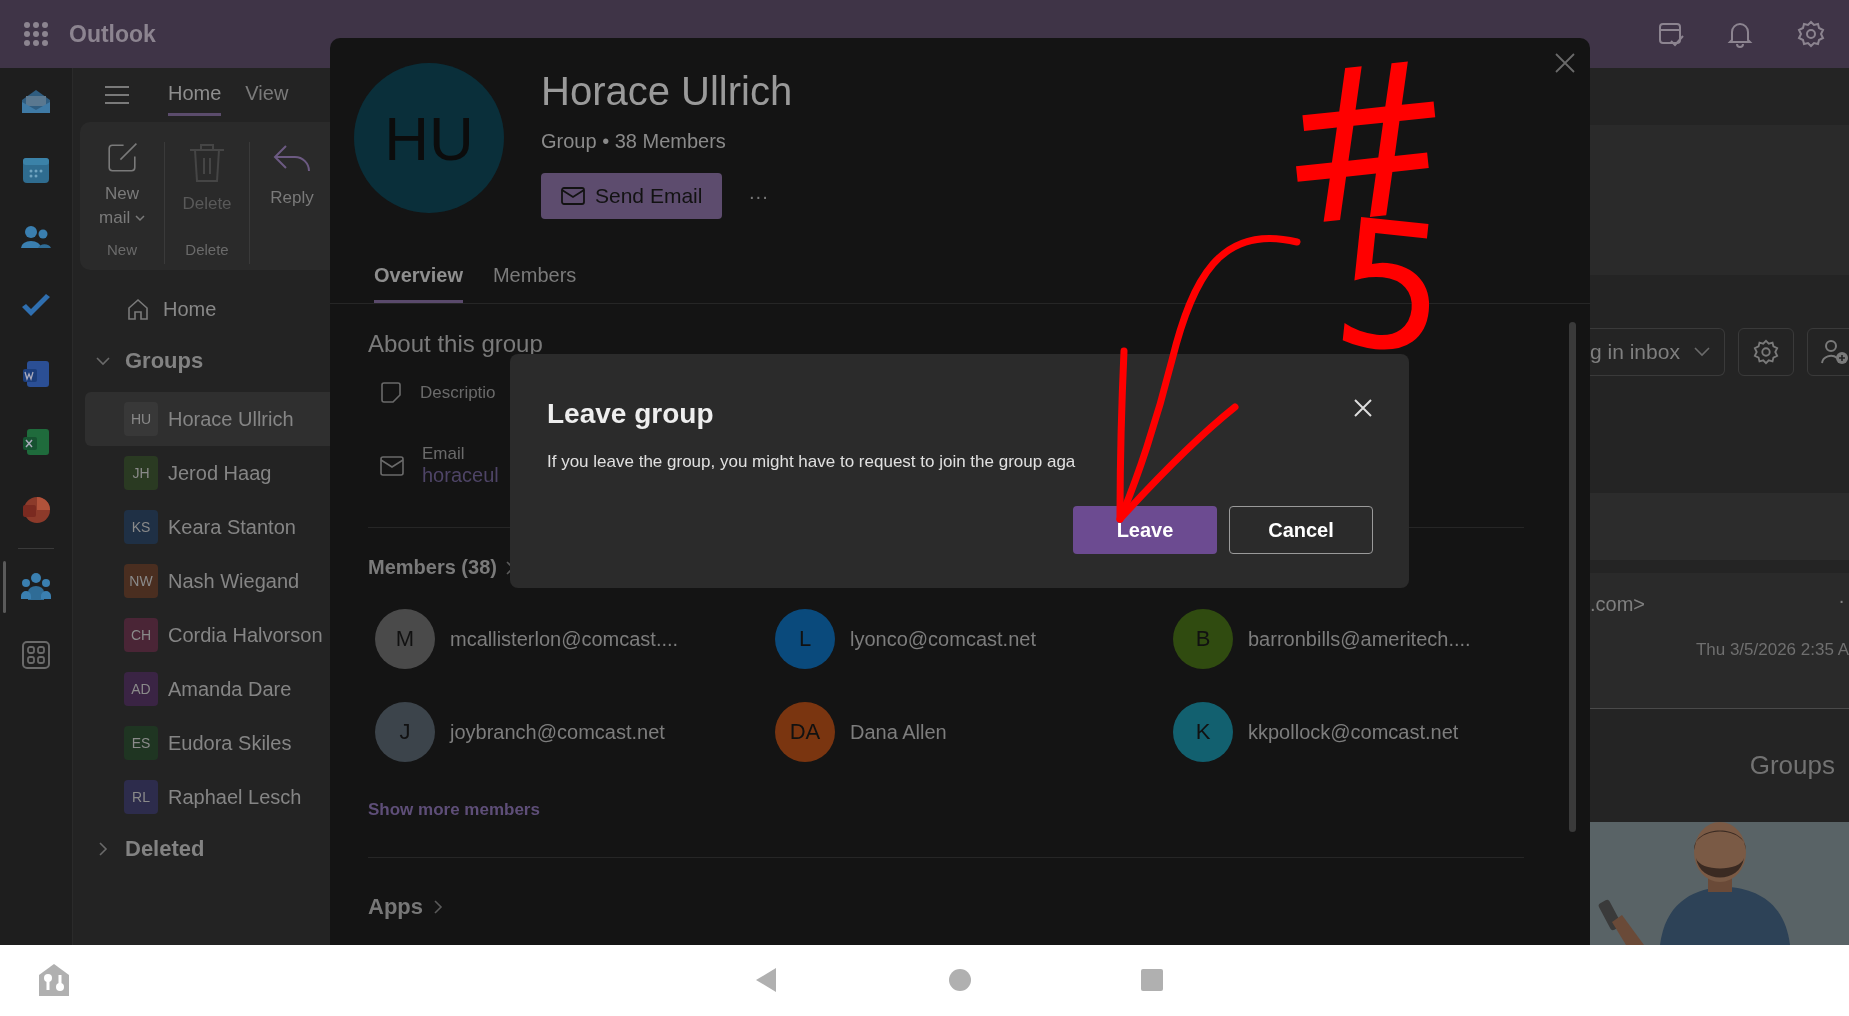  What do you see at coordinates (405, 639) in the screenshot?
I see `member-avatar: M` at bounding box center [405, 639].